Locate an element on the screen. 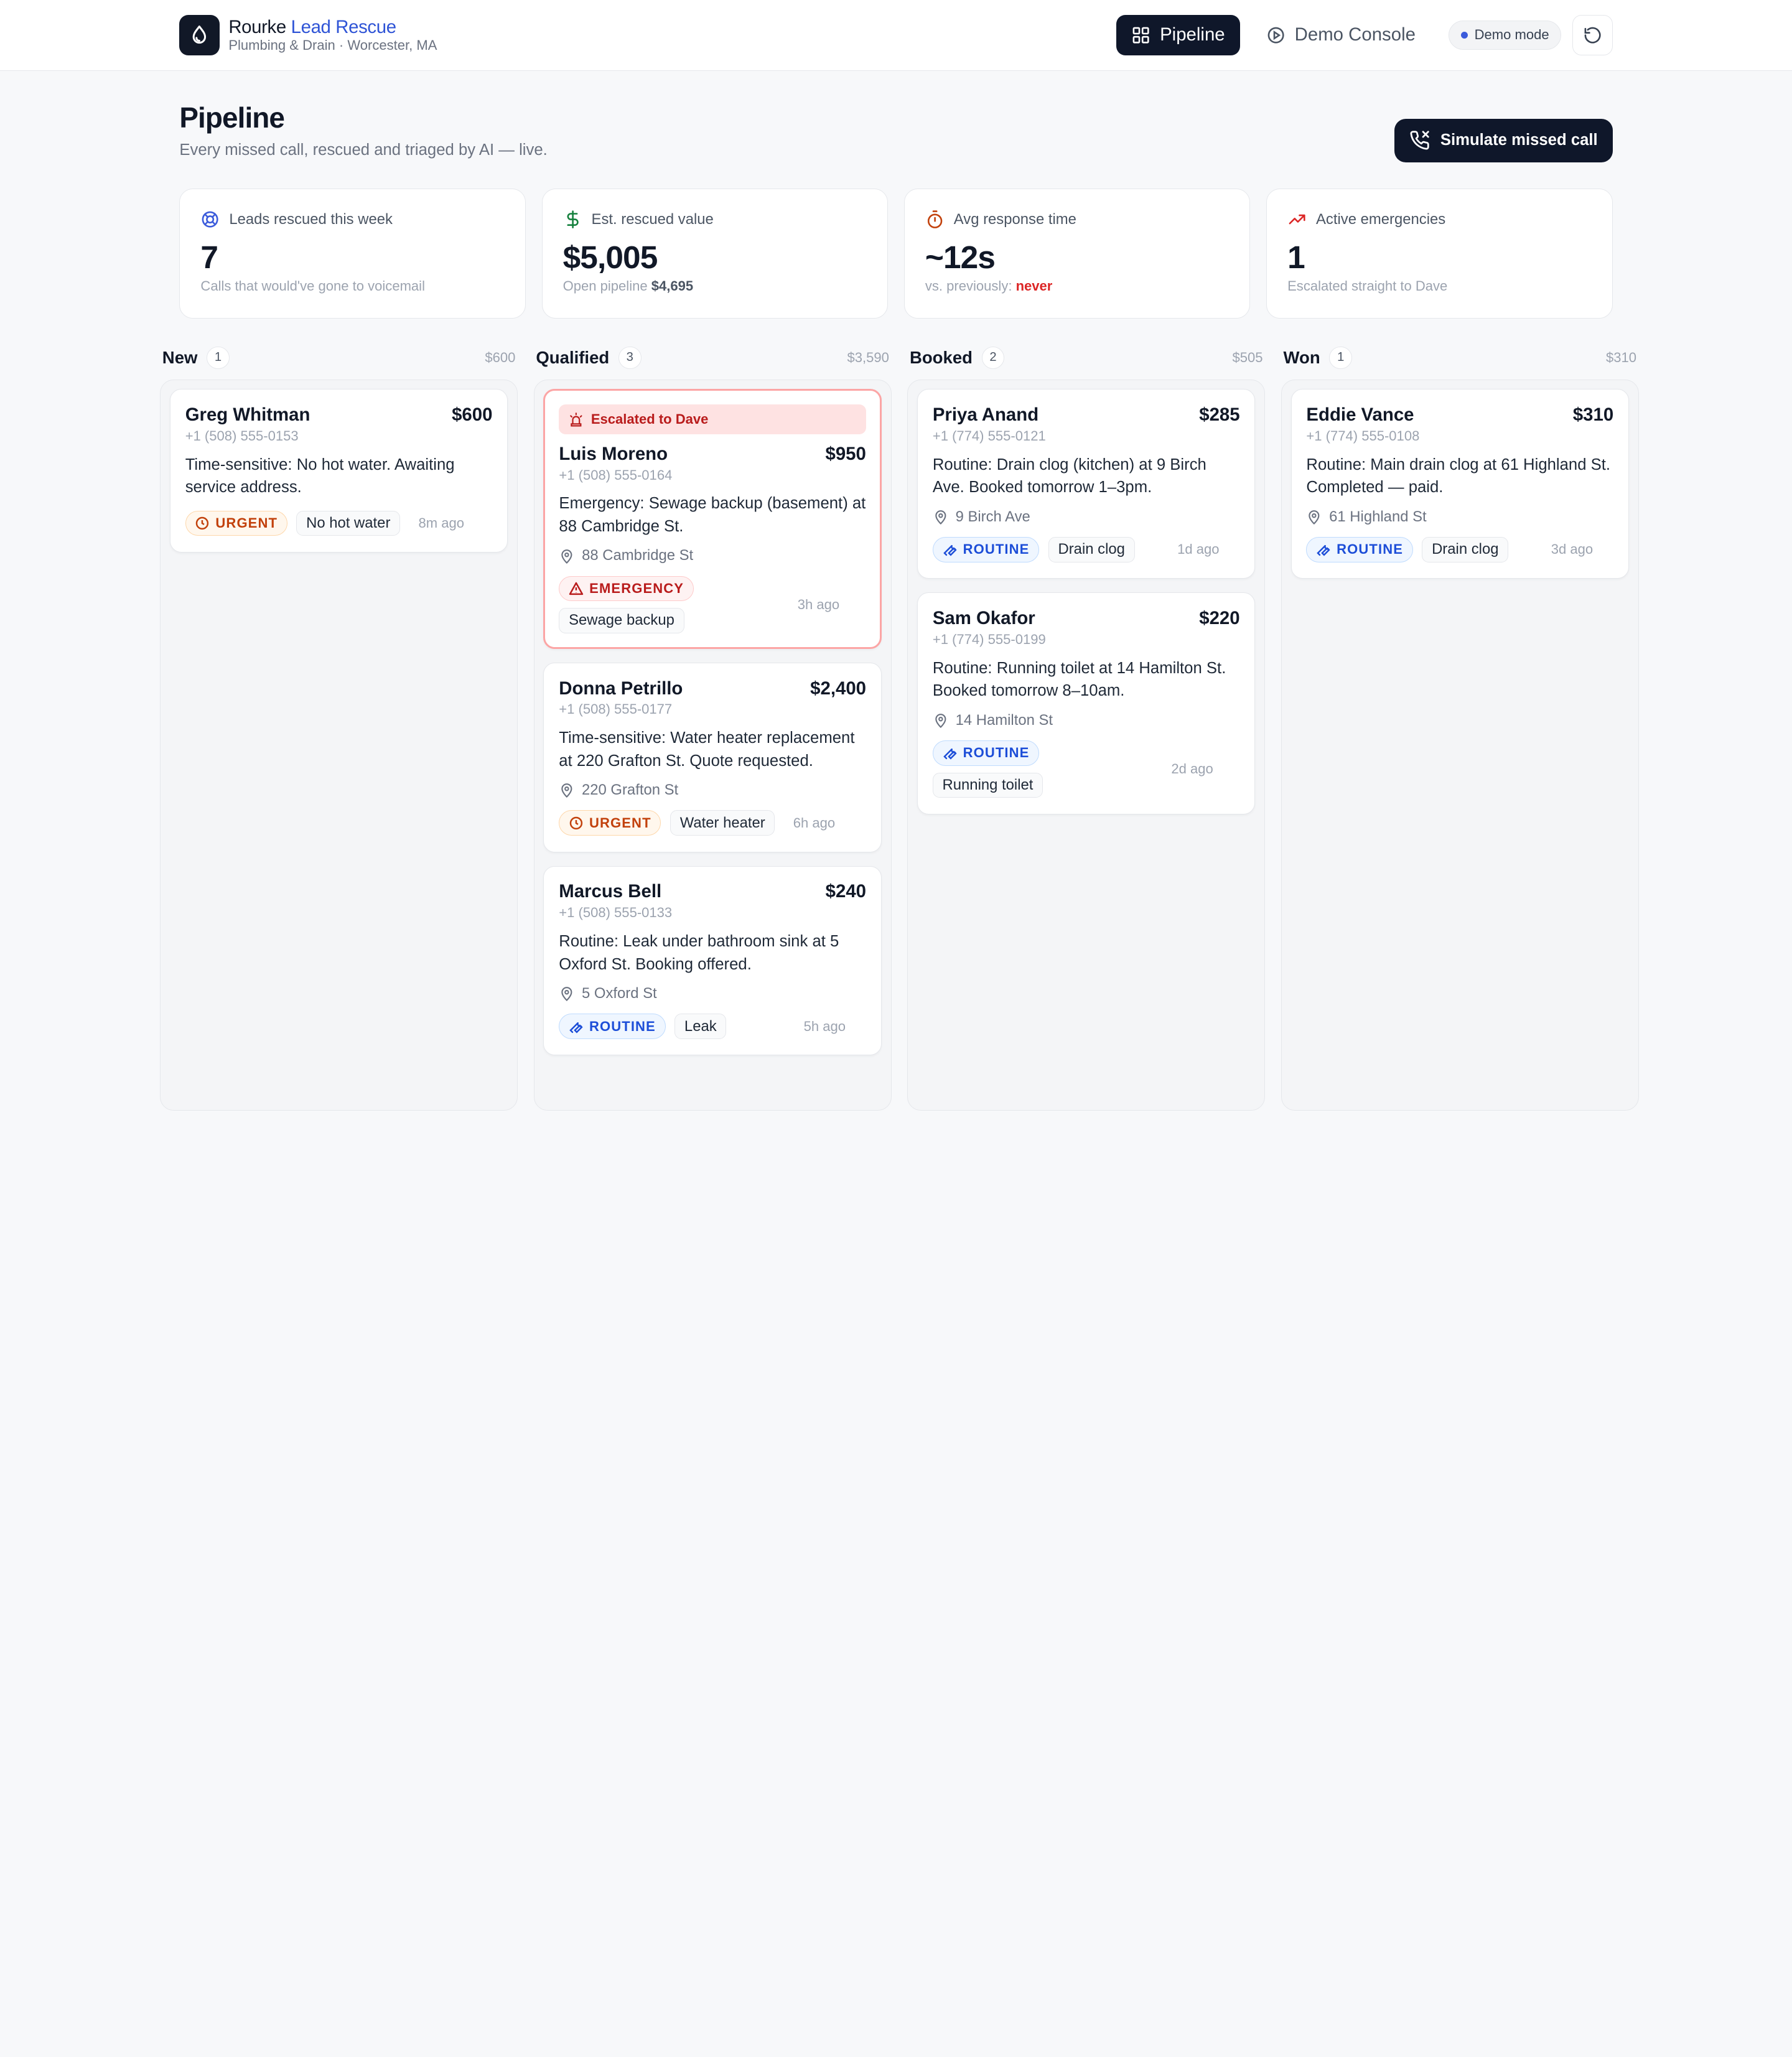 The image size is (1792, 2057). lead-address: 220 Grafton St is located at coordinates (712, 790).